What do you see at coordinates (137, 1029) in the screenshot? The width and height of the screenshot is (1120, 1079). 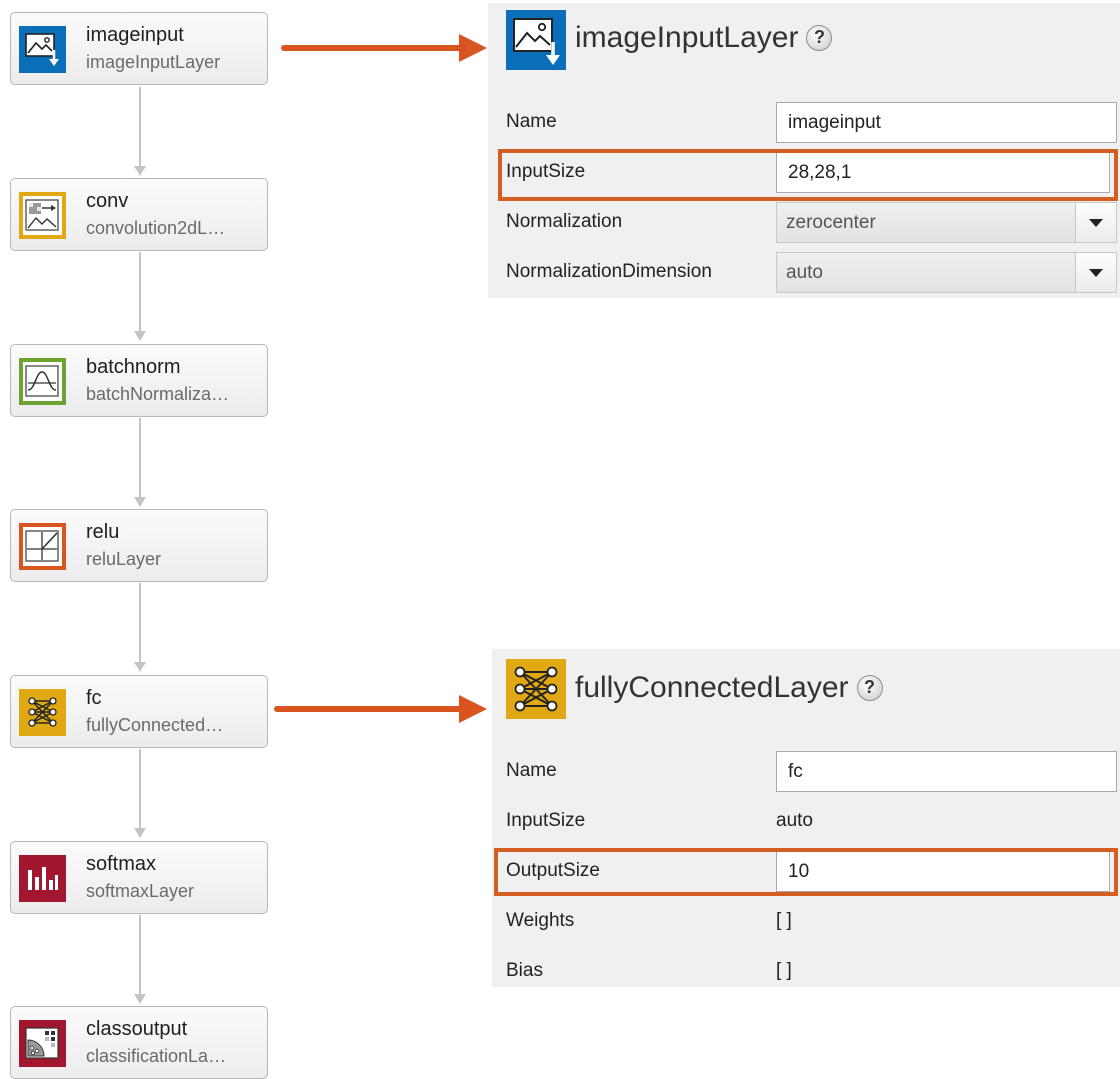 I see `layer-name: classoutput` at bounding box center [137, 1029].